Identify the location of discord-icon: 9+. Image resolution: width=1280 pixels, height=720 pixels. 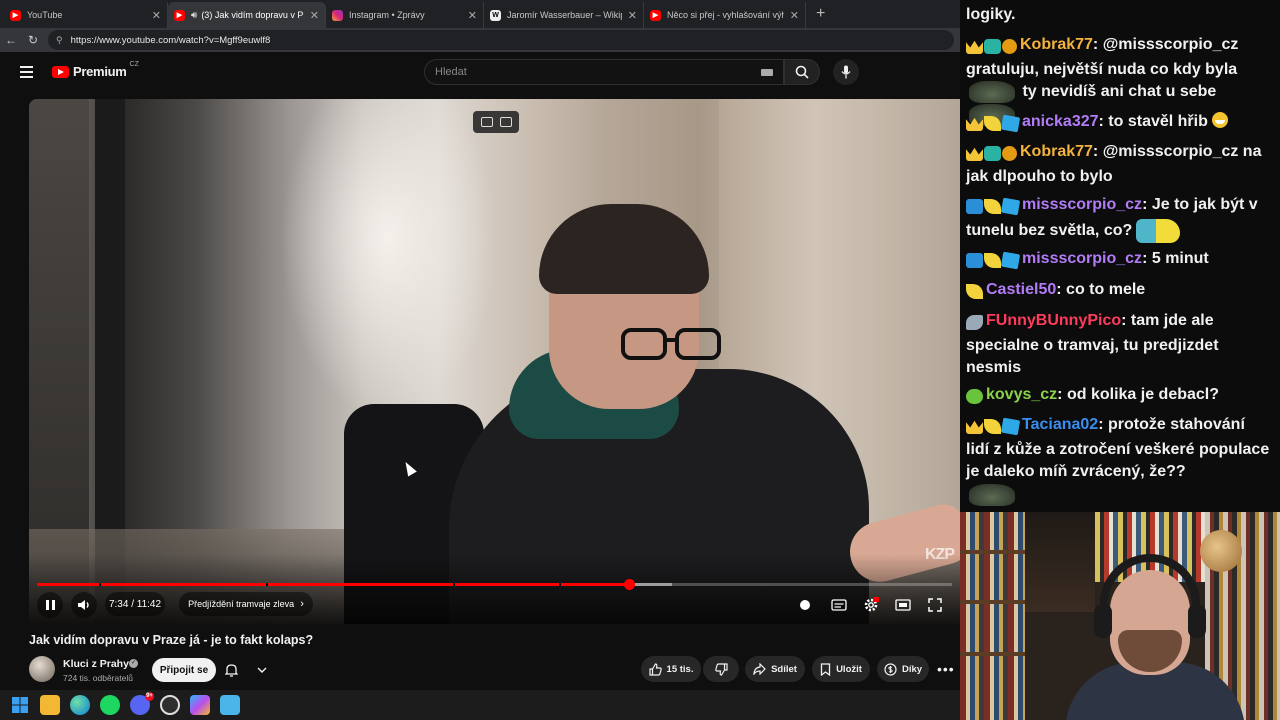
(142, 703).